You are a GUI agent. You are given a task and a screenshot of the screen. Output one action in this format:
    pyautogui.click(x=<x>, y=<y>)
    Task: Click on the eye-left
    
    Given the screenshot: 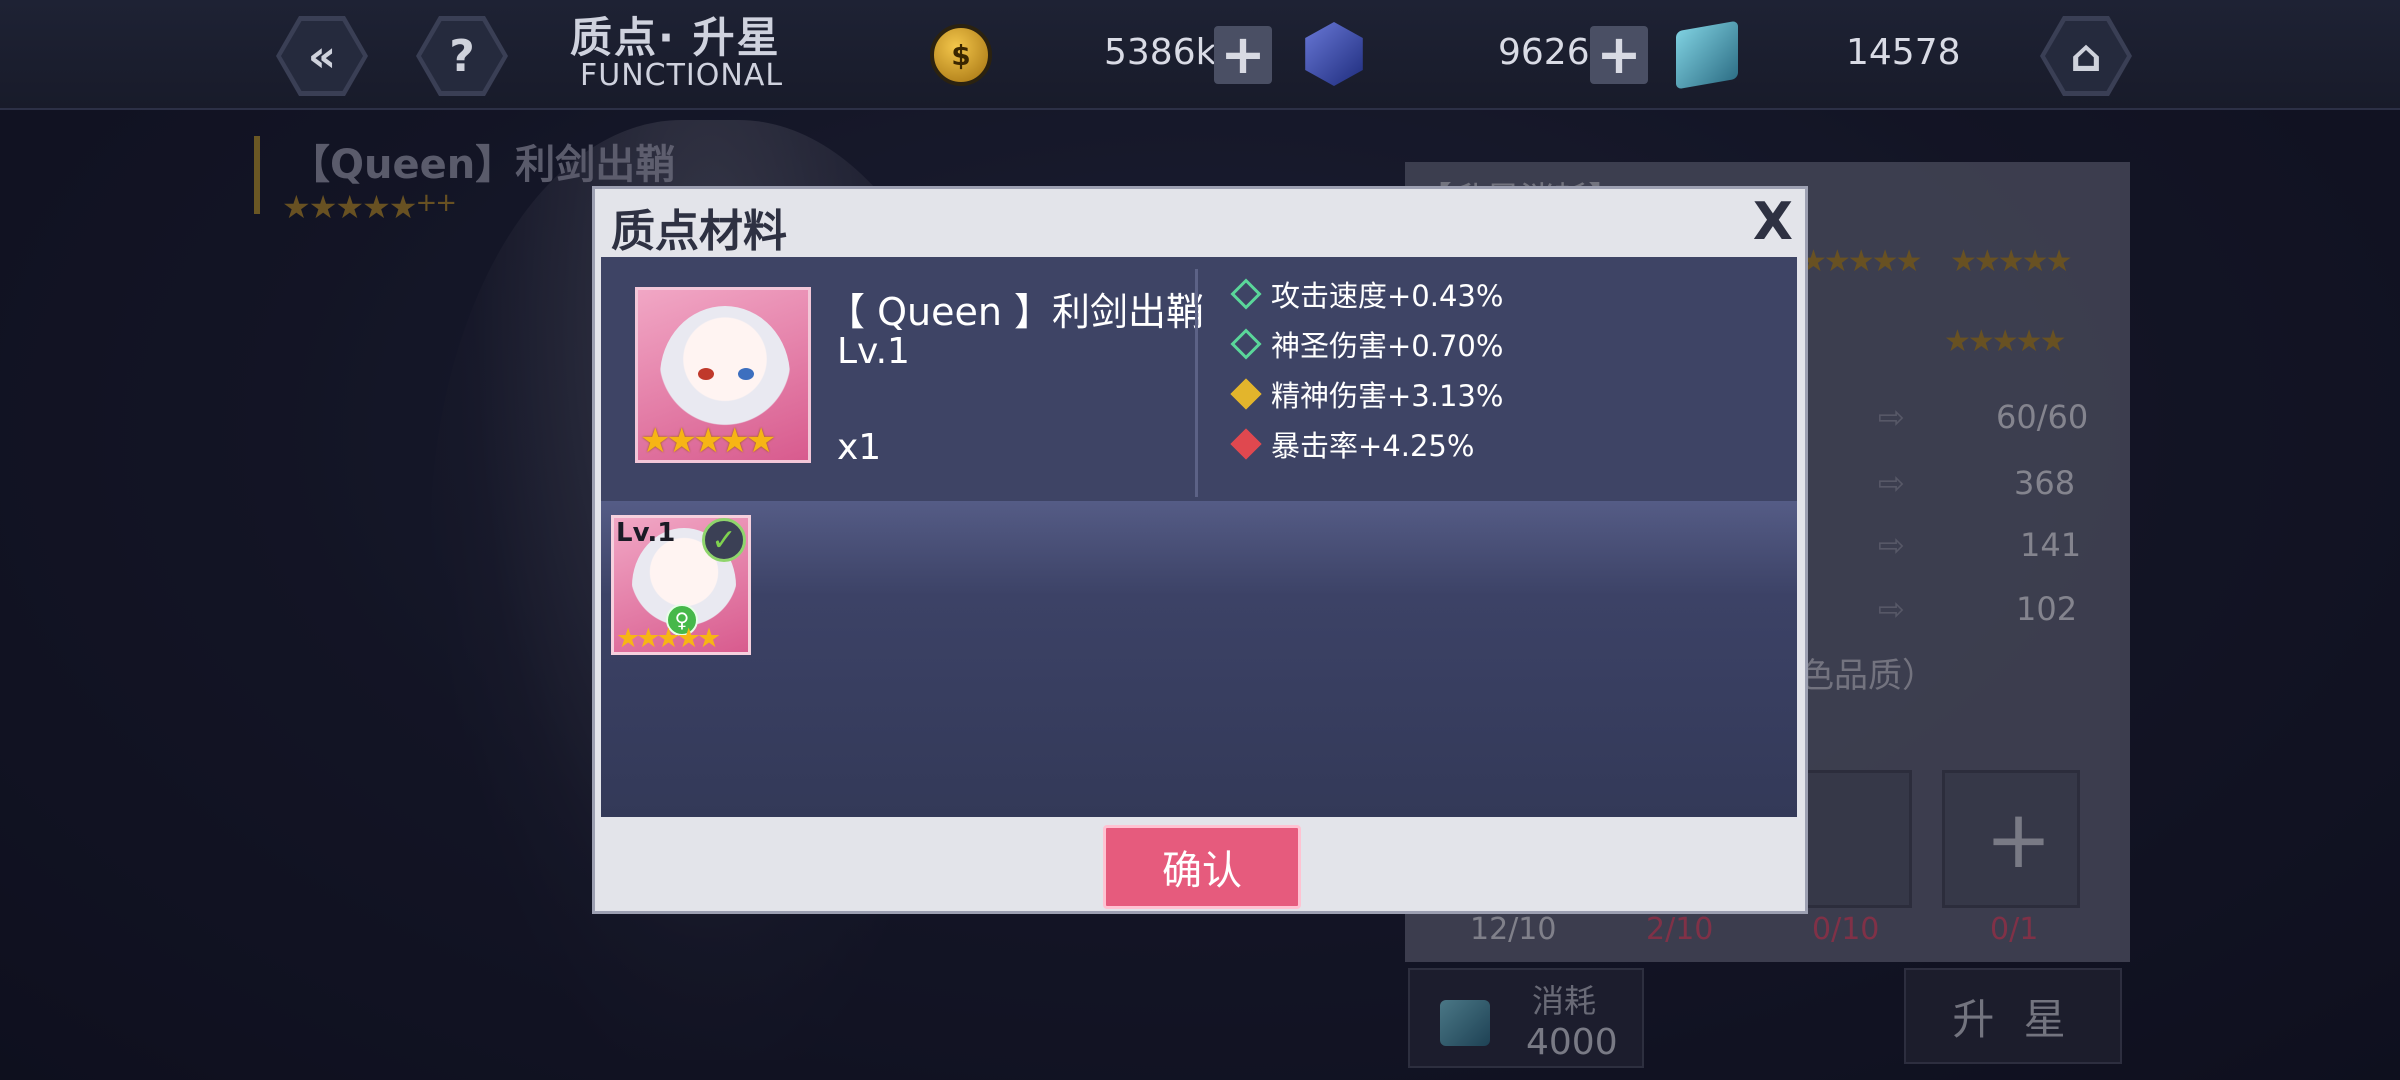 What is the action you would take?
    pyautogui.click(x=706, y=374)
    